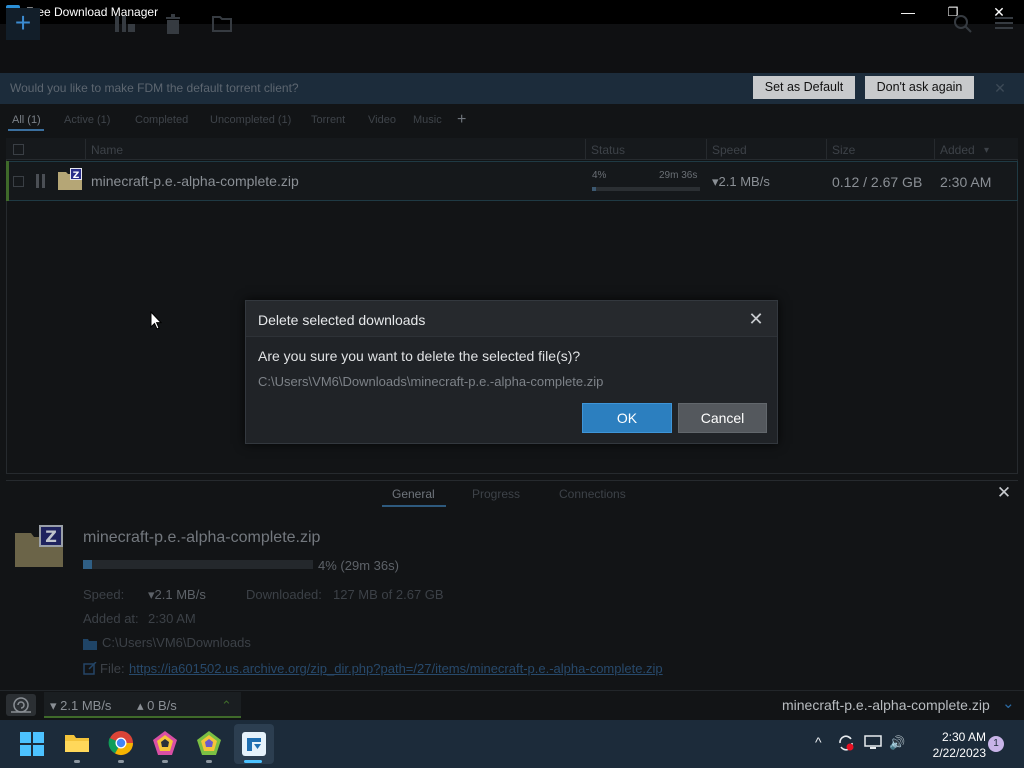  I want to click on tab-video: Video, so click(382, 120).